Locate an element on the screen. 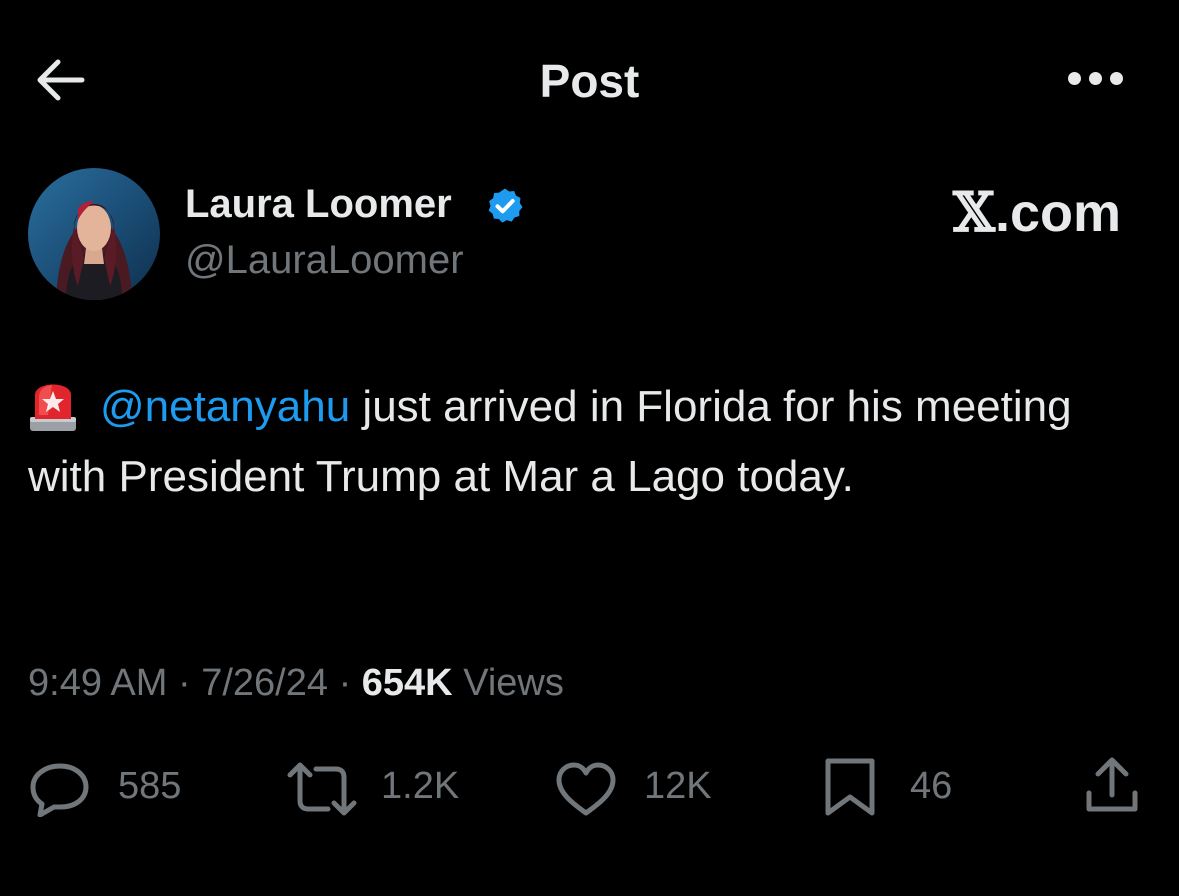  views-label: Views is located at coordinates (513, 683).